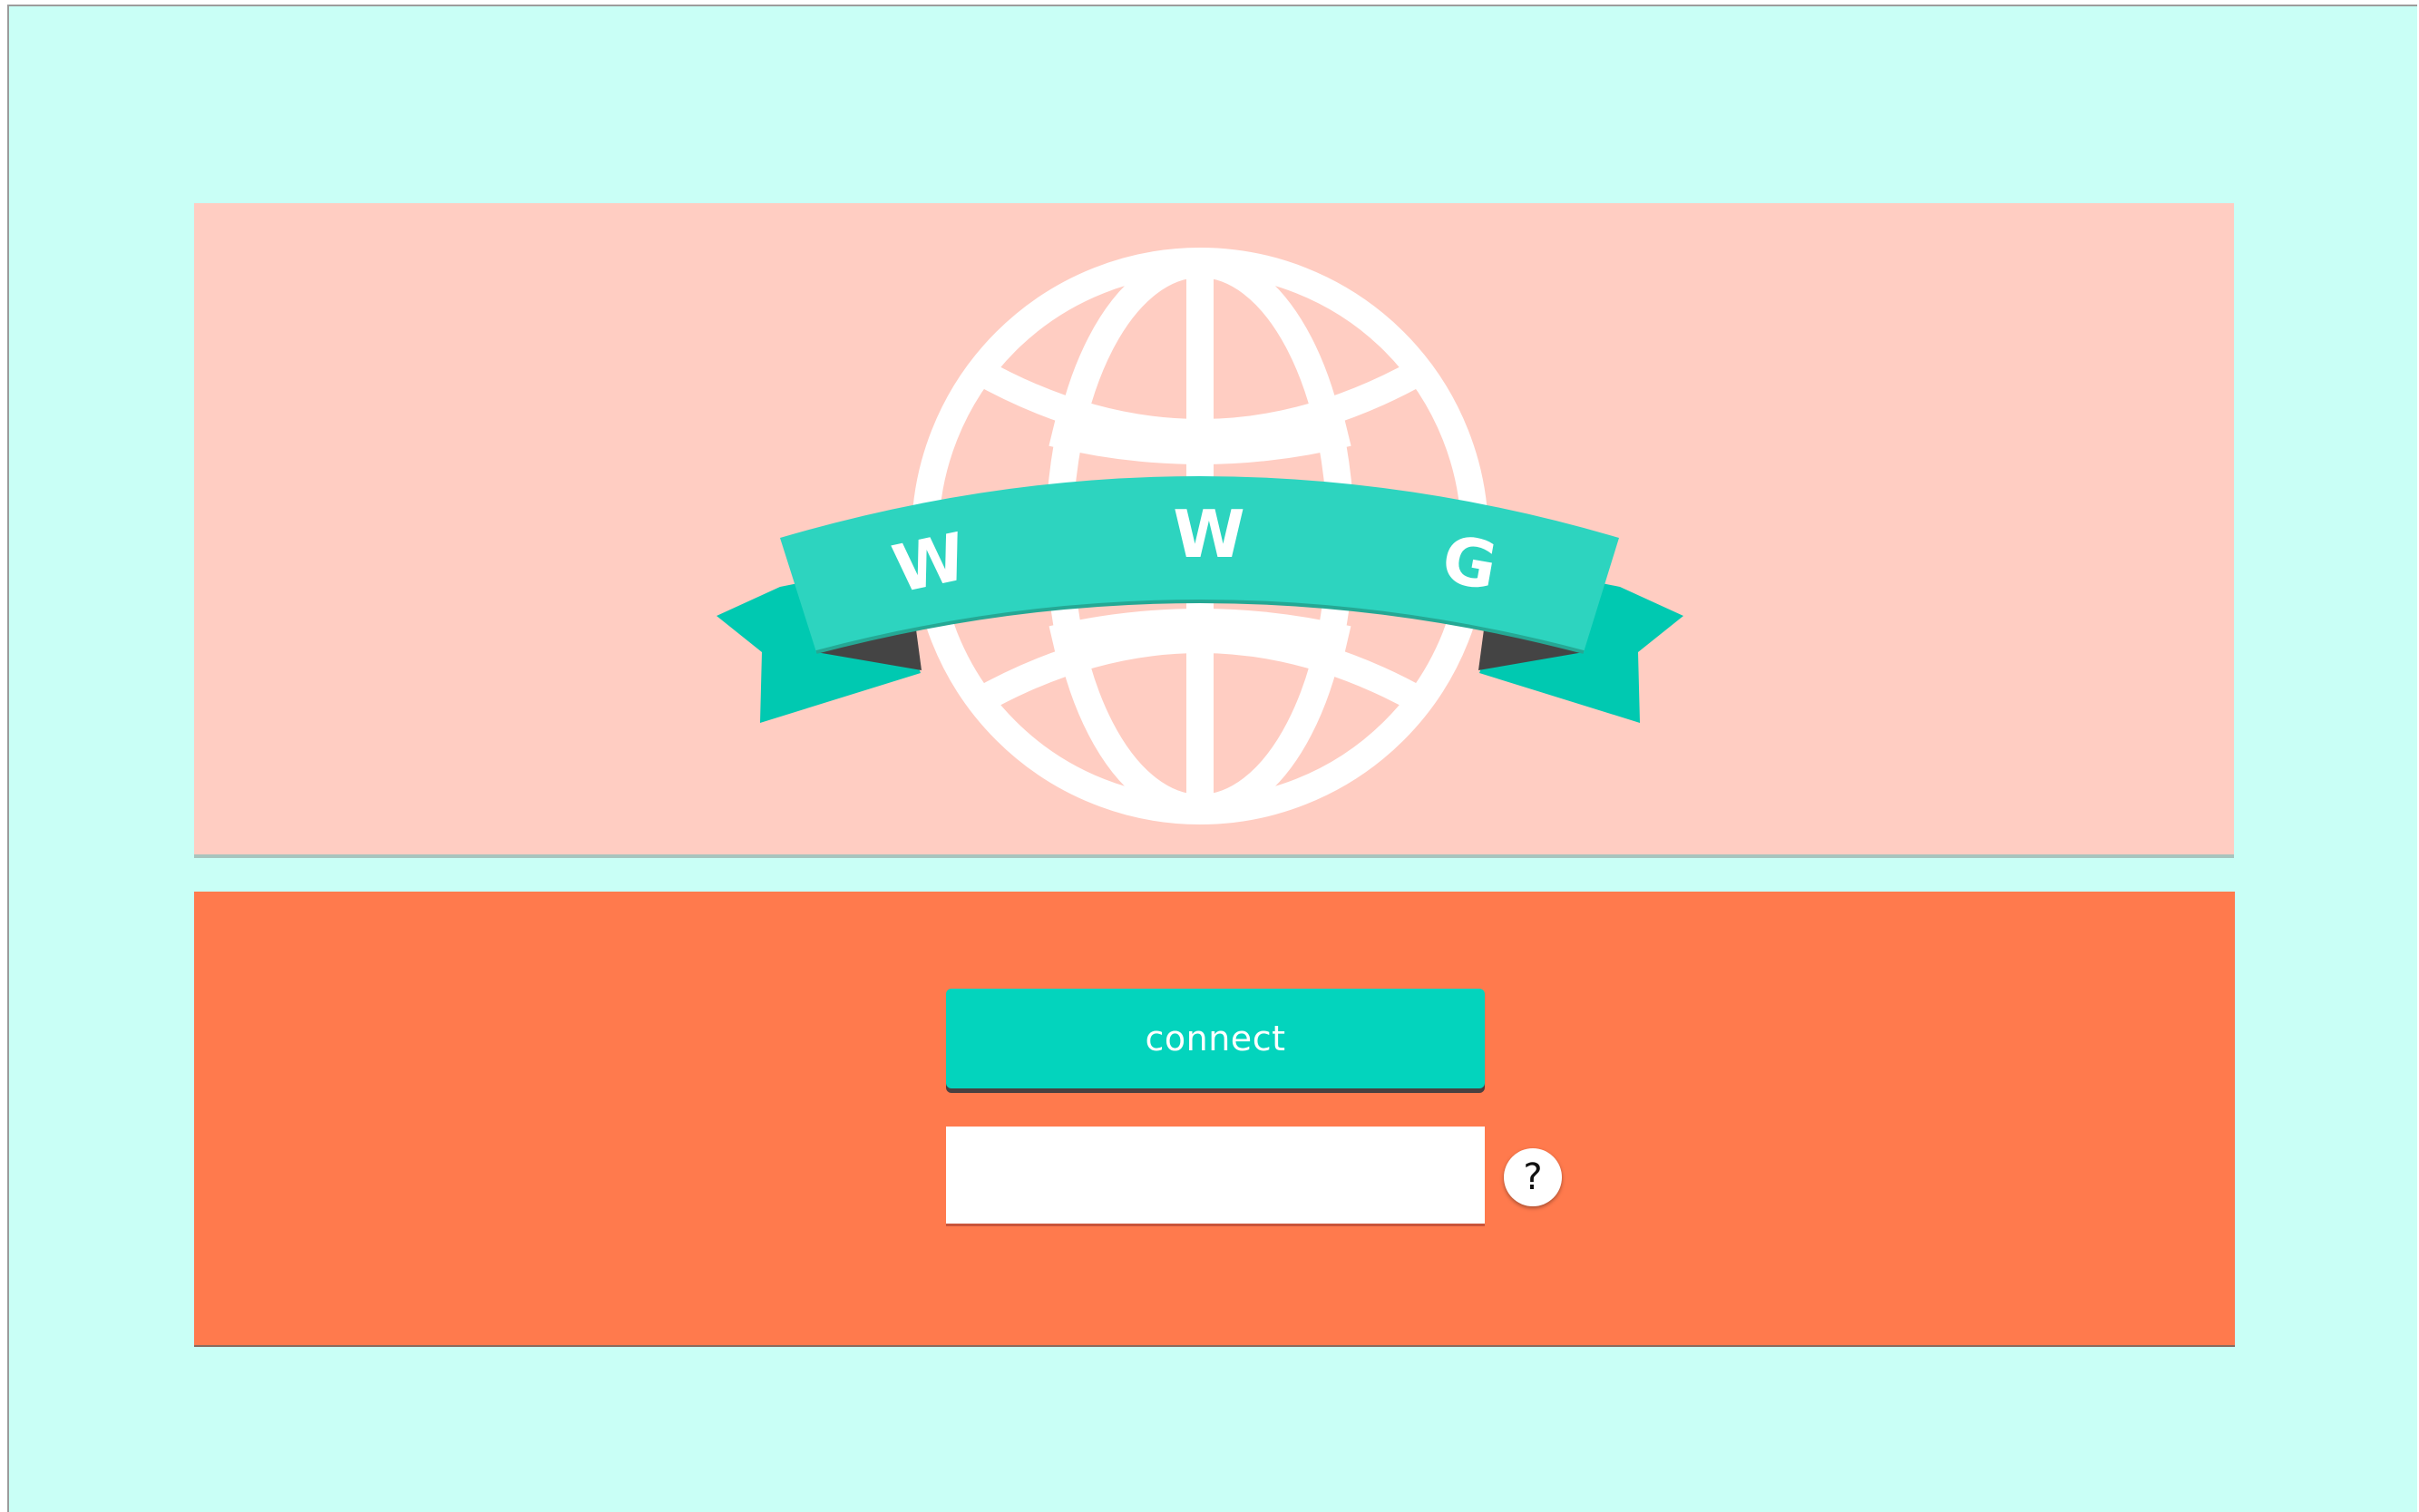 The width and height of the screenshot is (2419, 1512). I want to click on help-button: ?, so click(1533, 1177).